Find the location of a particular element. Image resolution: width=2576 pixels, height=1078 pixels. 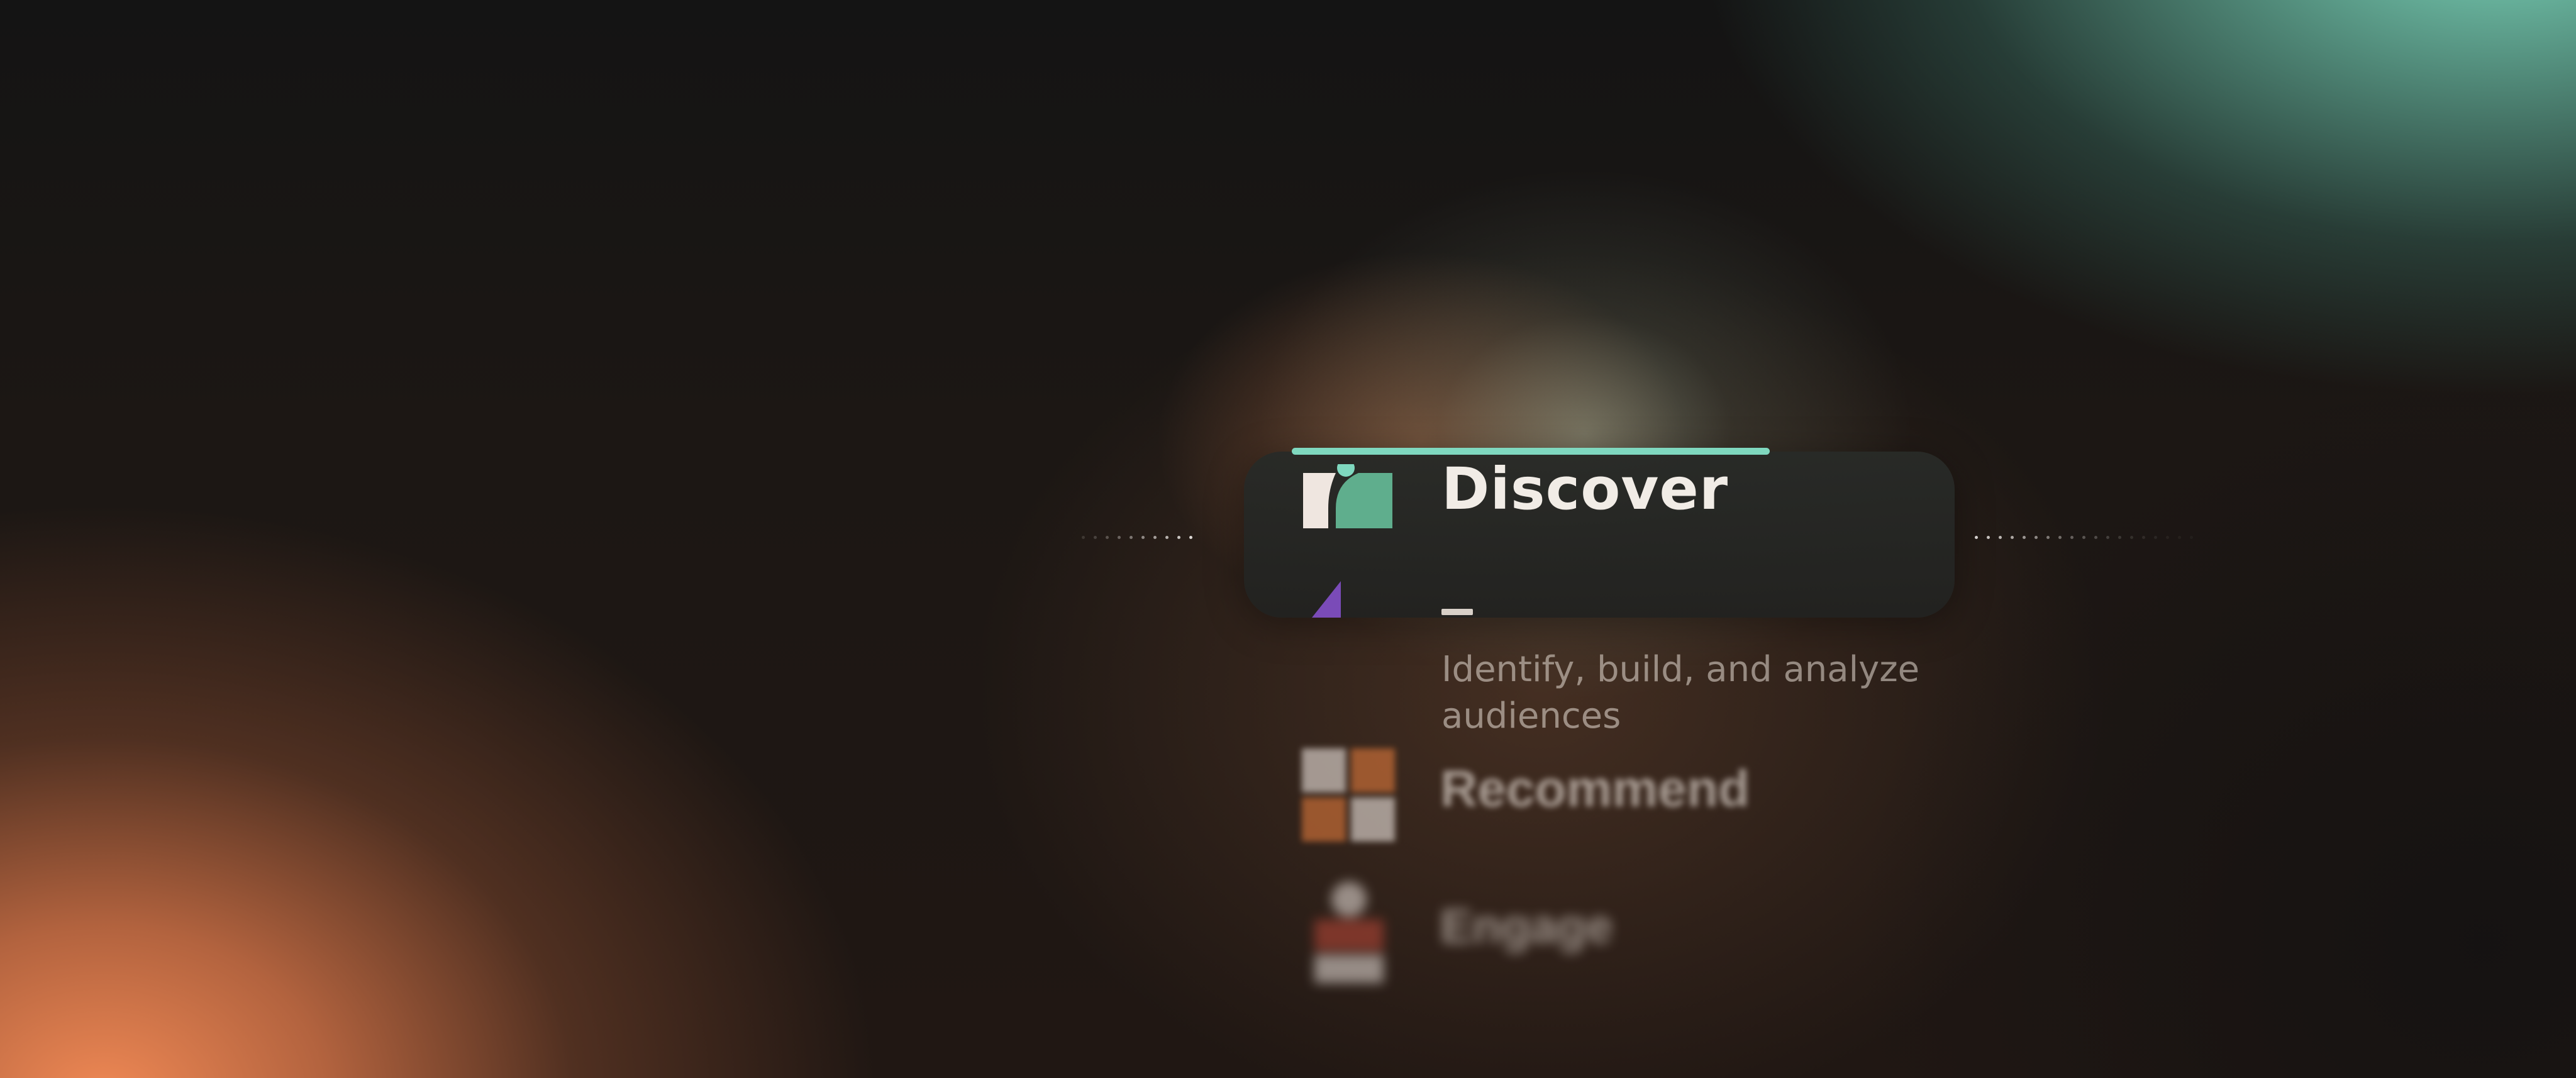

stack-icon is located at coordinates (1349, 932).